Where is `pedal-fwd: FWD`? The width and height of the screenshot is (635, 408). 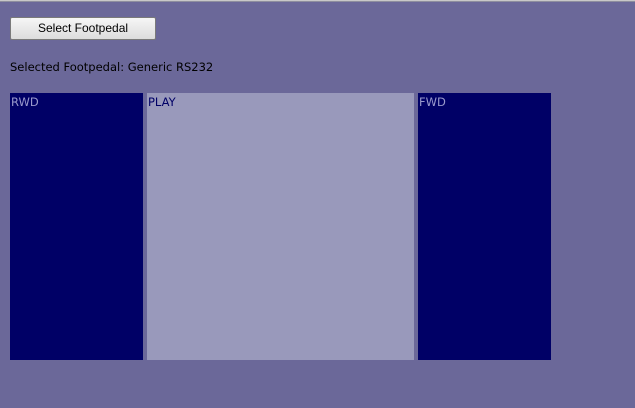
pedal-fwd: FWD is located at coordinates (484, 226).